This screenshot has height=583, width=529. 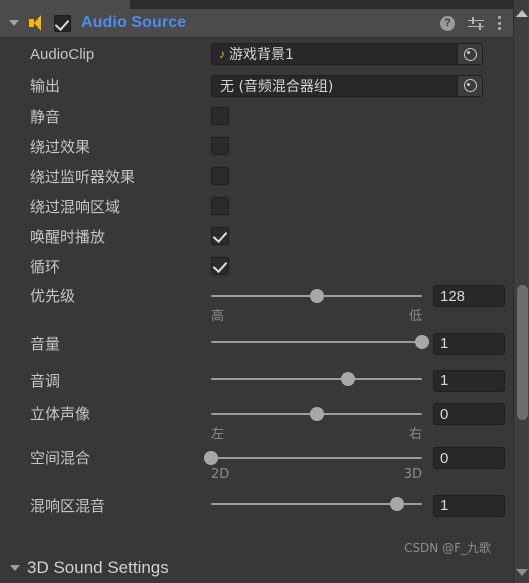 I want to click on row-priority: 优先级高低 128, so click(x=256, y=303).